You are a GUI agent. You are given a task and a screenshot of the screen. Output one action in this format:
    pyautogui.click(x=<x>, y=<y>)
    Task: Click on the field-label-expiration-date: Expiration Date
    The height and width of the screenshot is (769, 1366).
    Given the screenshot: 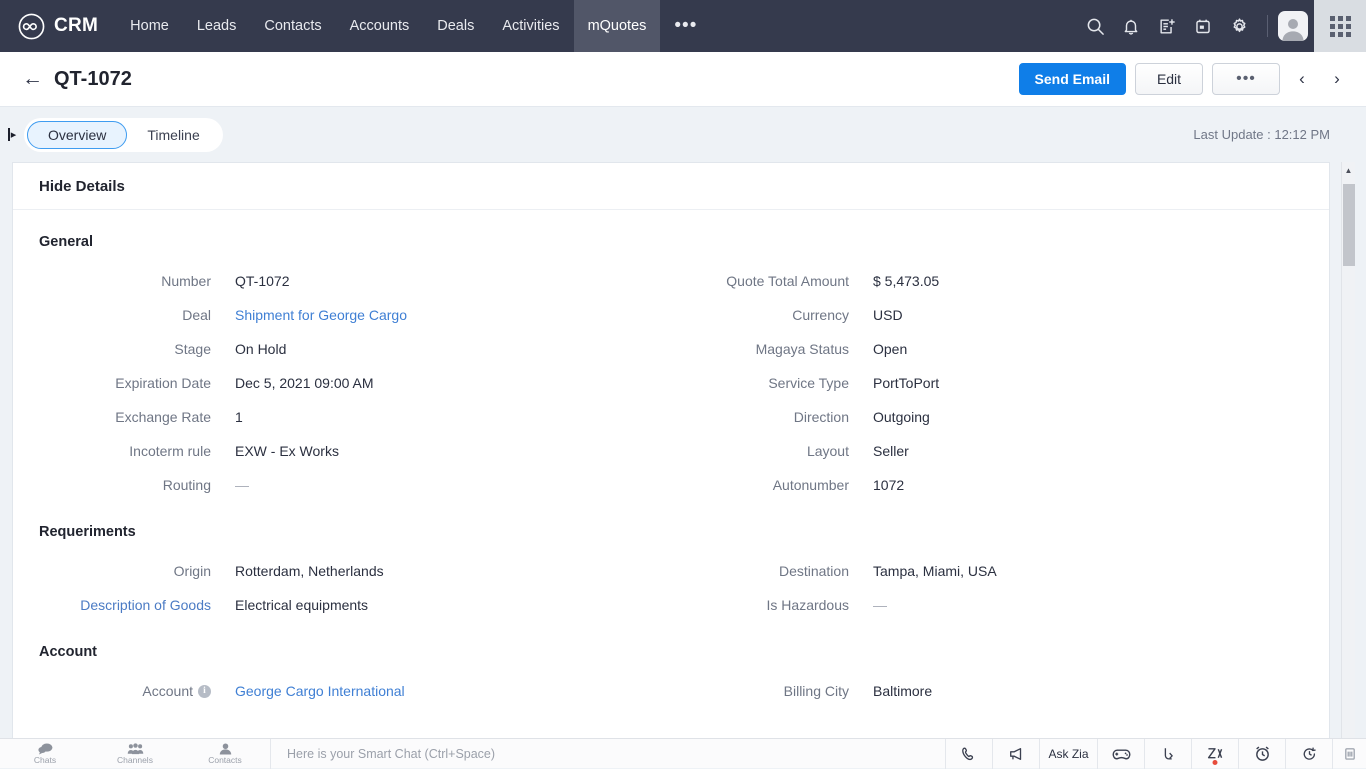 What is the action you would take?
    pyautogui.click(x=125, y=383)
    